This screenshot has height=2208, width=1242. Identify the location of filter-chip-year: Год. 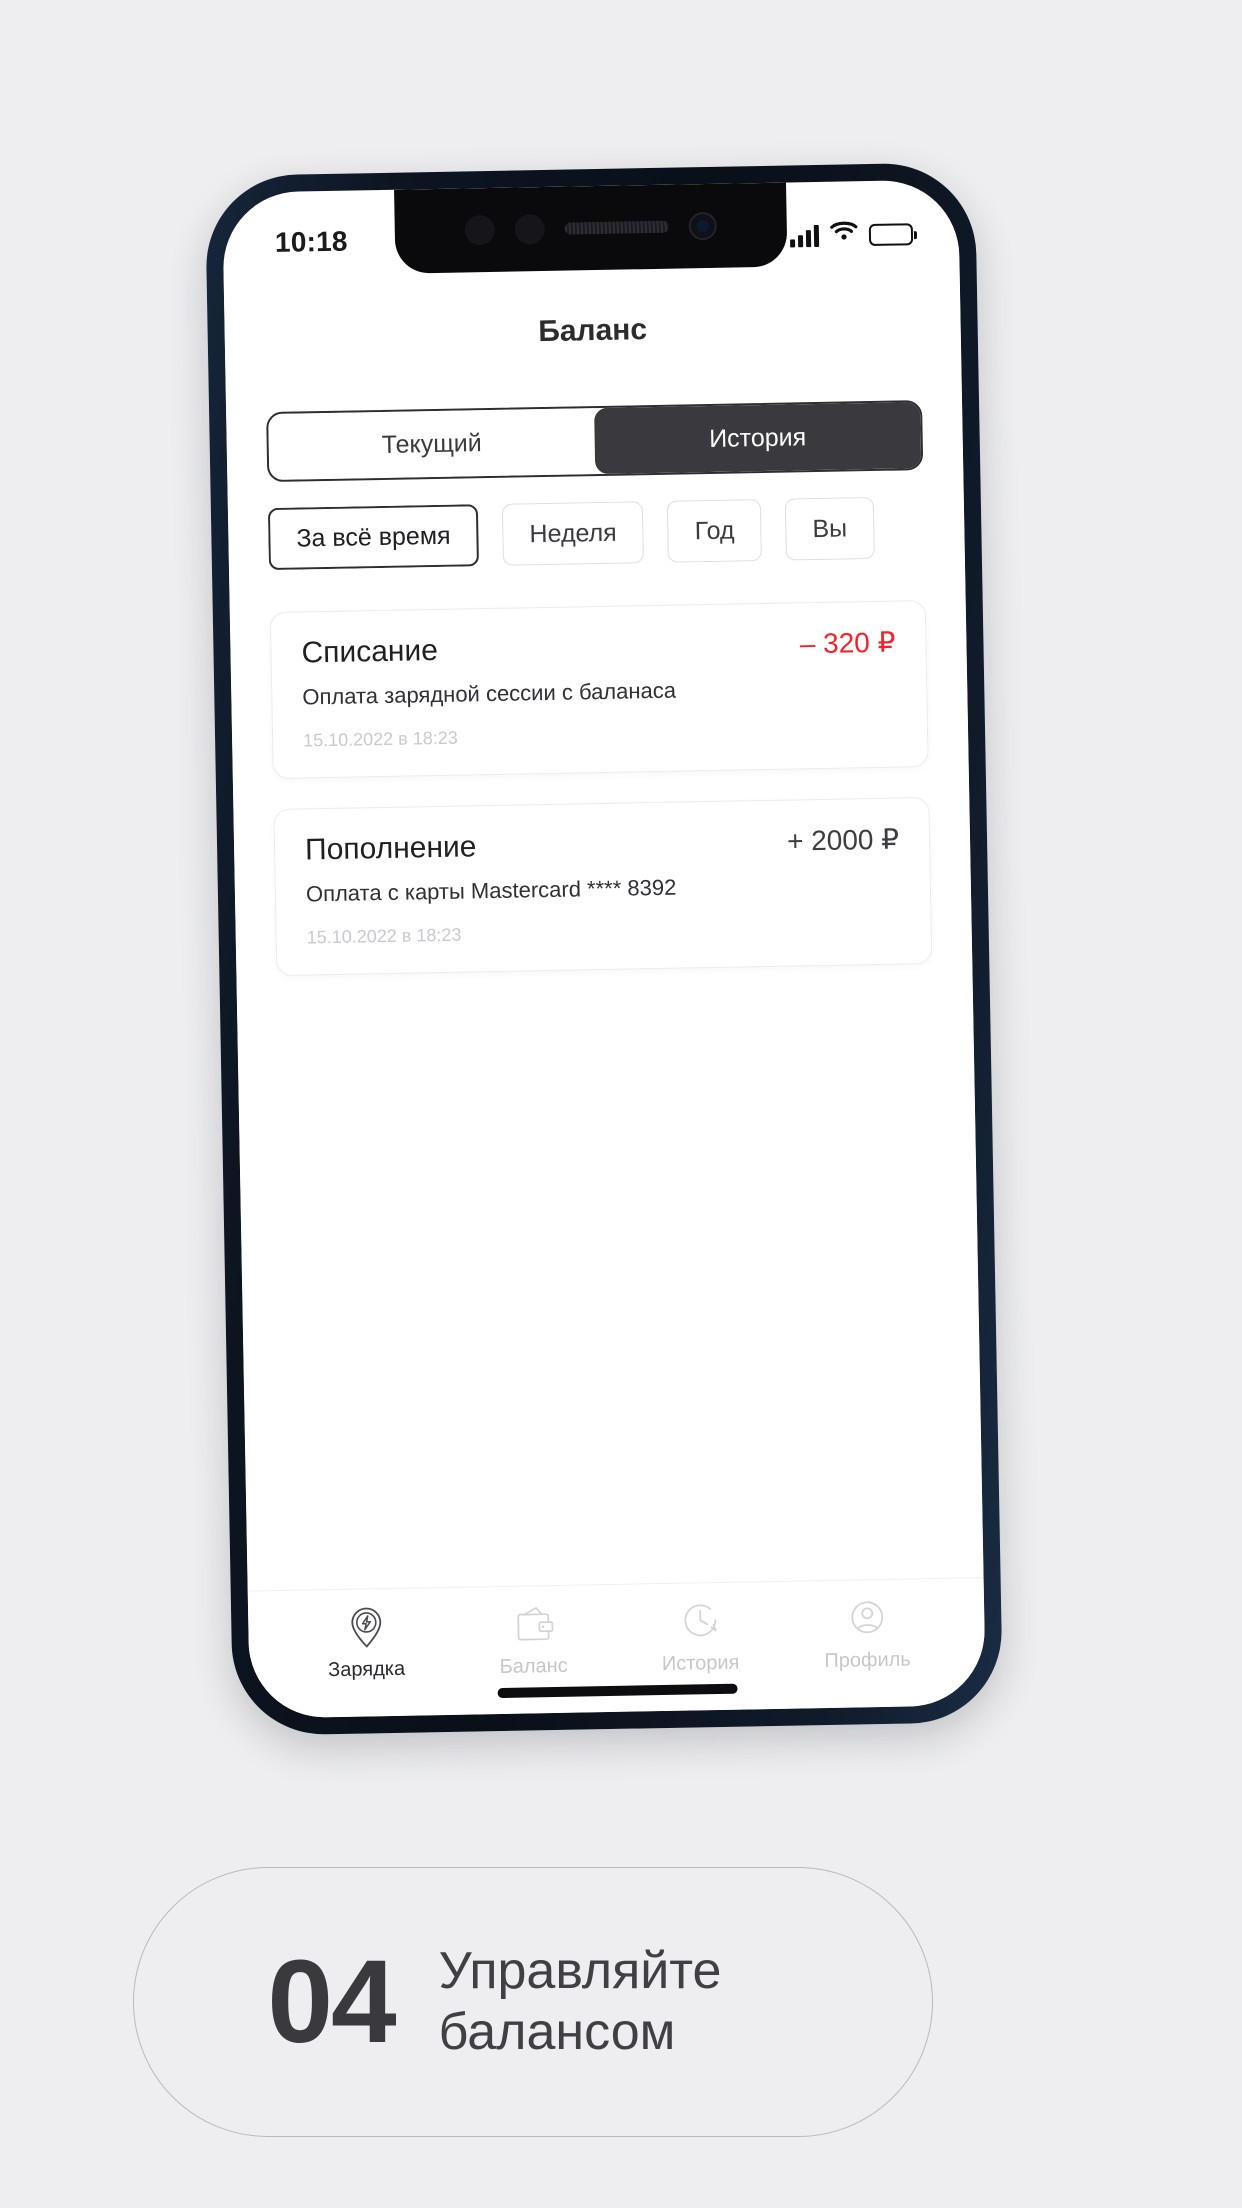
(715, 531).